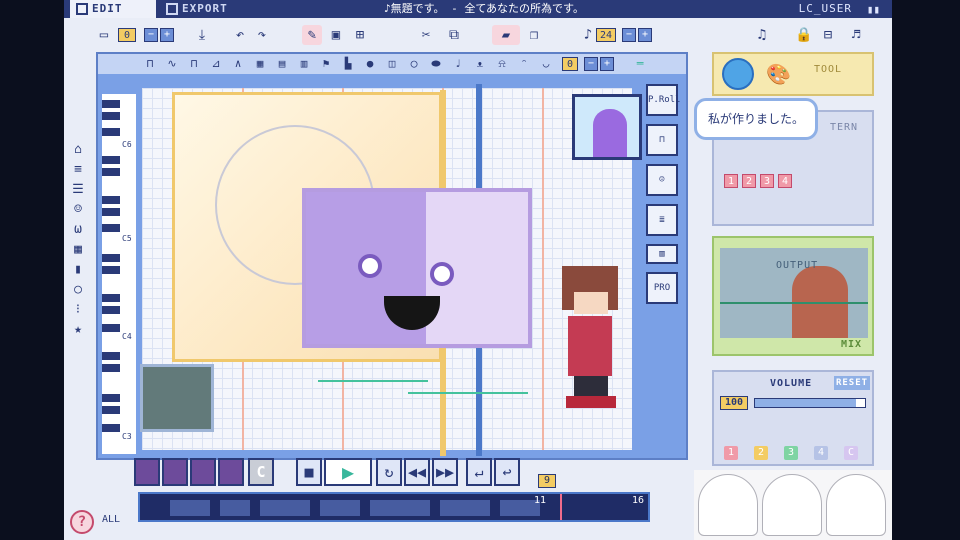  What do you see at coordinates (78, 290) in the screenshot?
I see `circle-icon: ○` at bounding box center [78, 290].